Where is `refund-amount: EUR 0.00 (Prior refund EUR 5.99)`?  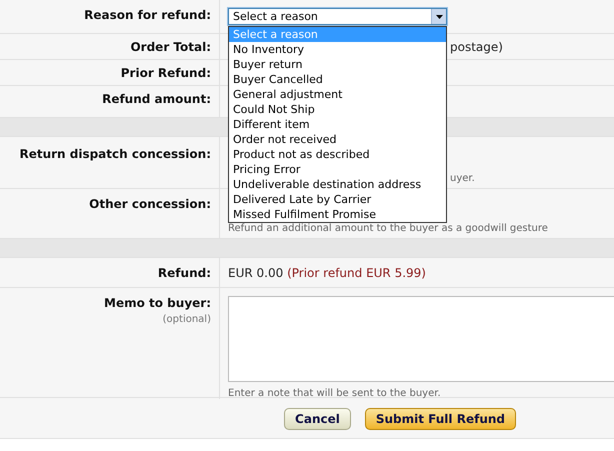
refund-amount: EUR 0.00 (Prior refund EUR 5.99) is located at coordinates (327, 273).